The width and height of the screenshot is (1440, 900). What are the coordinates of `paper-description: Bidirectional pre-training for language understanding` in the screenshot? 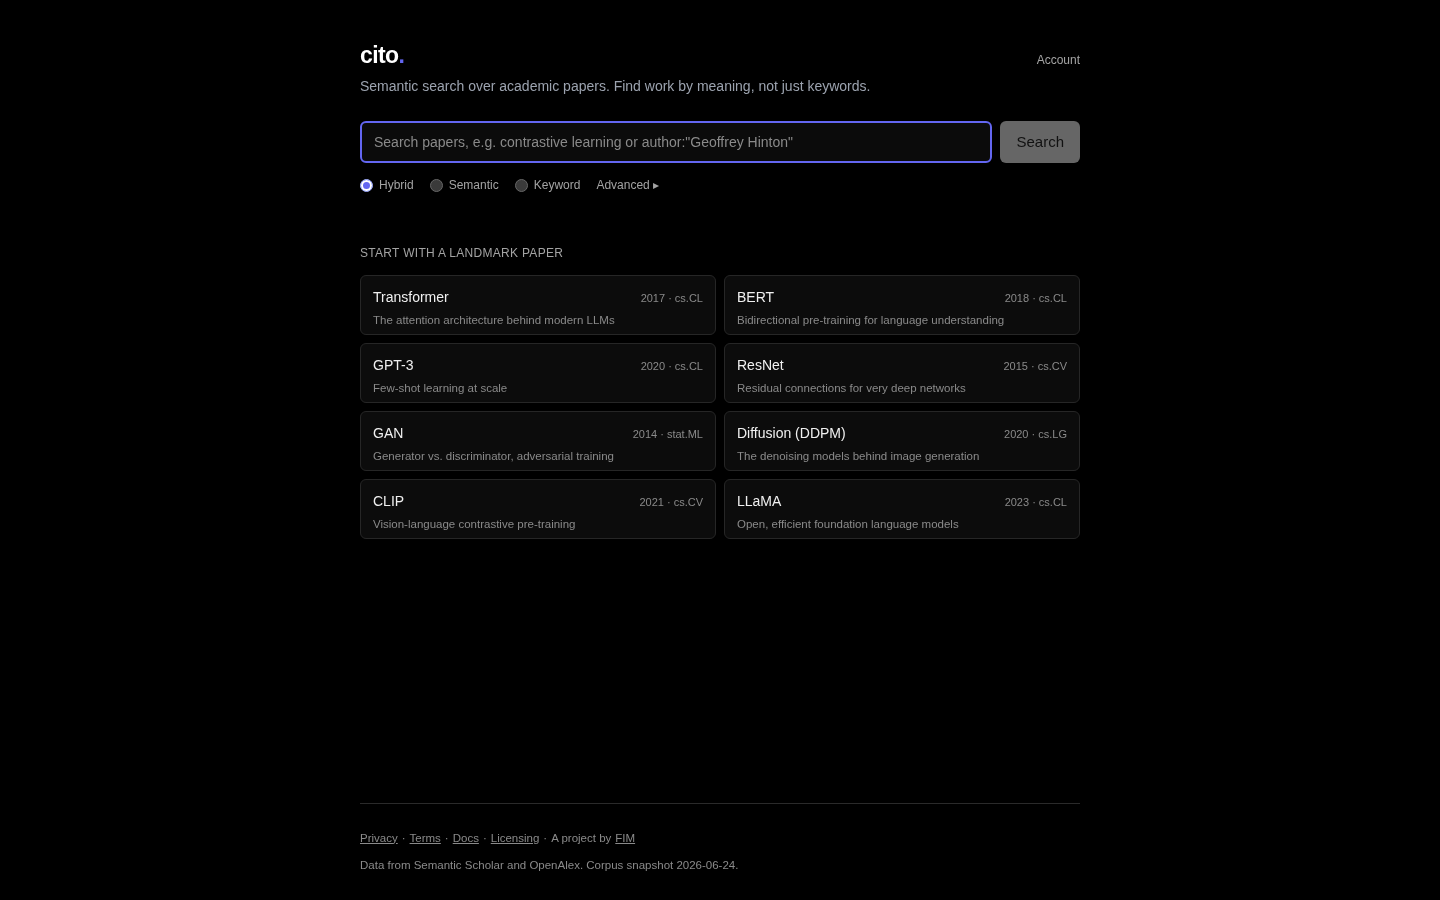 It's located at (871, 320).